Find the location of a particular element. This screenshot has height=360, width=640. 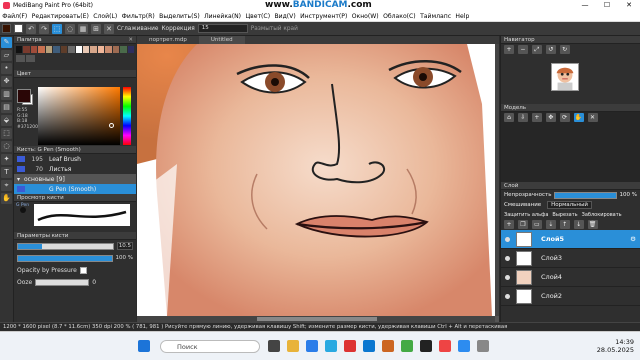

zoom-in-icon: + is located at coordinates (509, 49).